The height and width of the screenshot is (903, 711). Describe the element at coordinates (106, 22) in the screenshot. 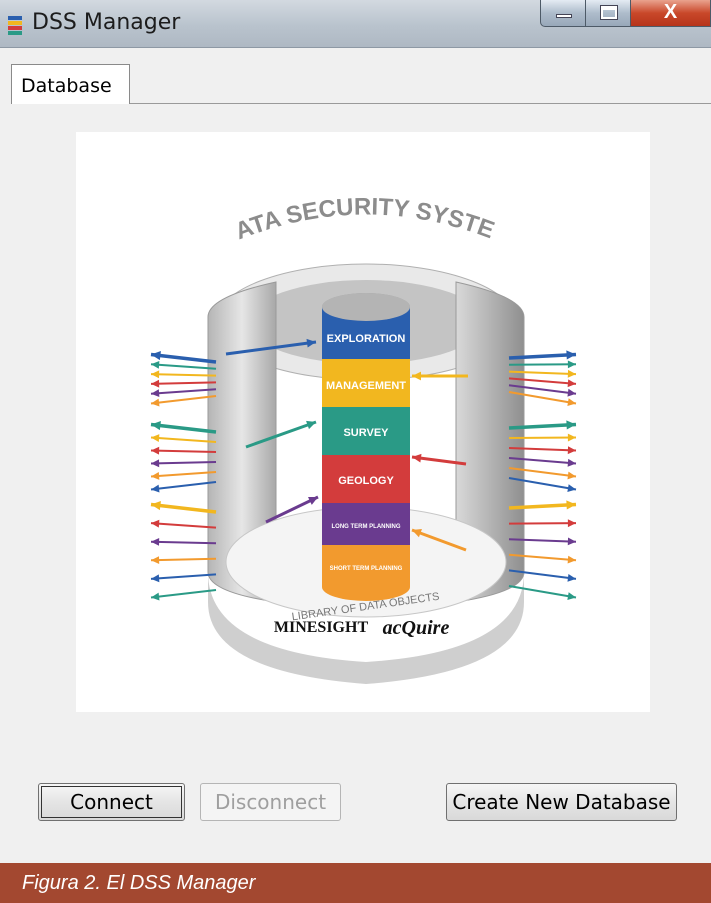

I see `window-title: DSS Manager` at that location.